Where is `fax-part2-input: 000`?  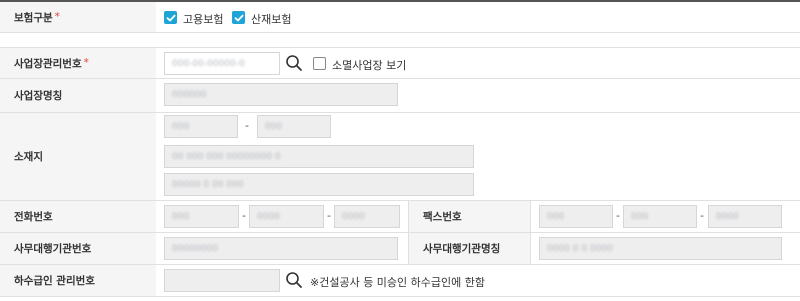 fax-part2-input: 000 is located at coordinates (660, 216).